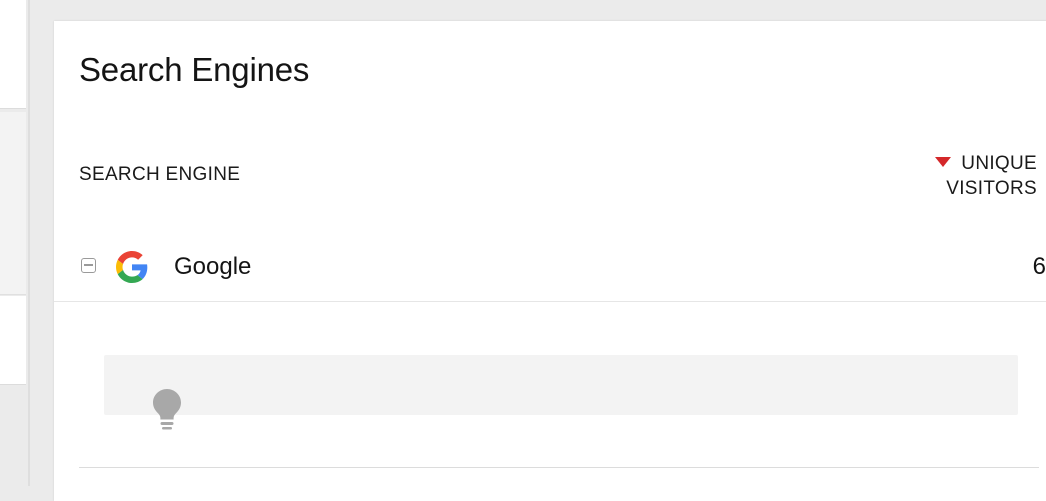 The image size is (1046, 501). I want to click on unique-visitors-count: 6, so click(1039, 266).